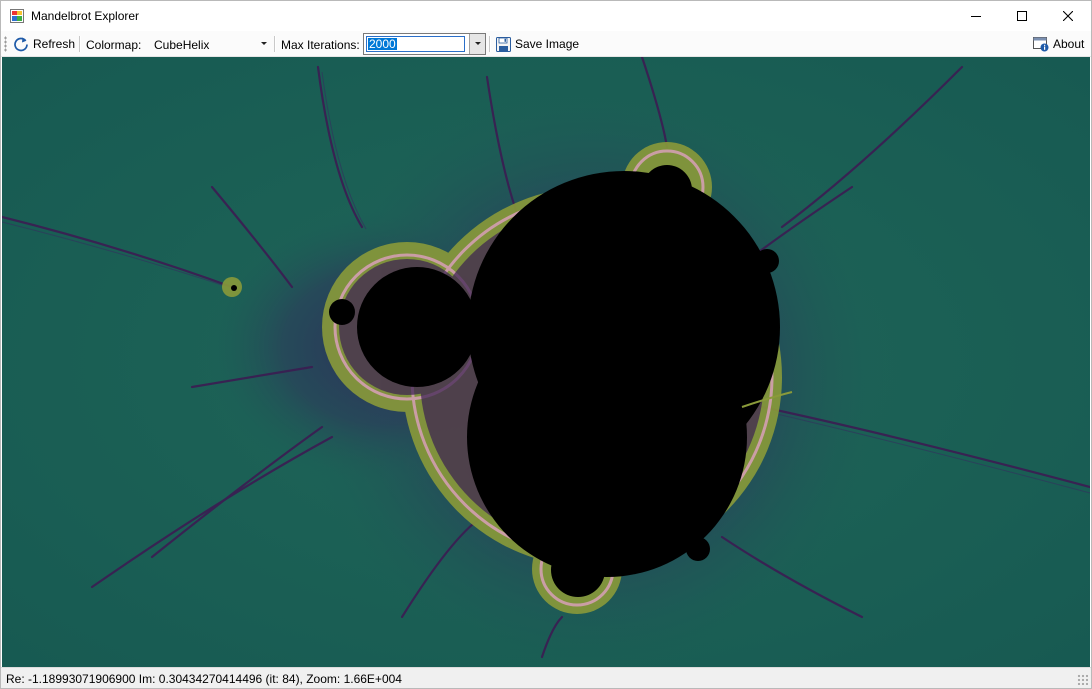 The height and width of the screenshot is (689, 1092). I want to click on colormap-value: CubeHelix, so click(182, 45).